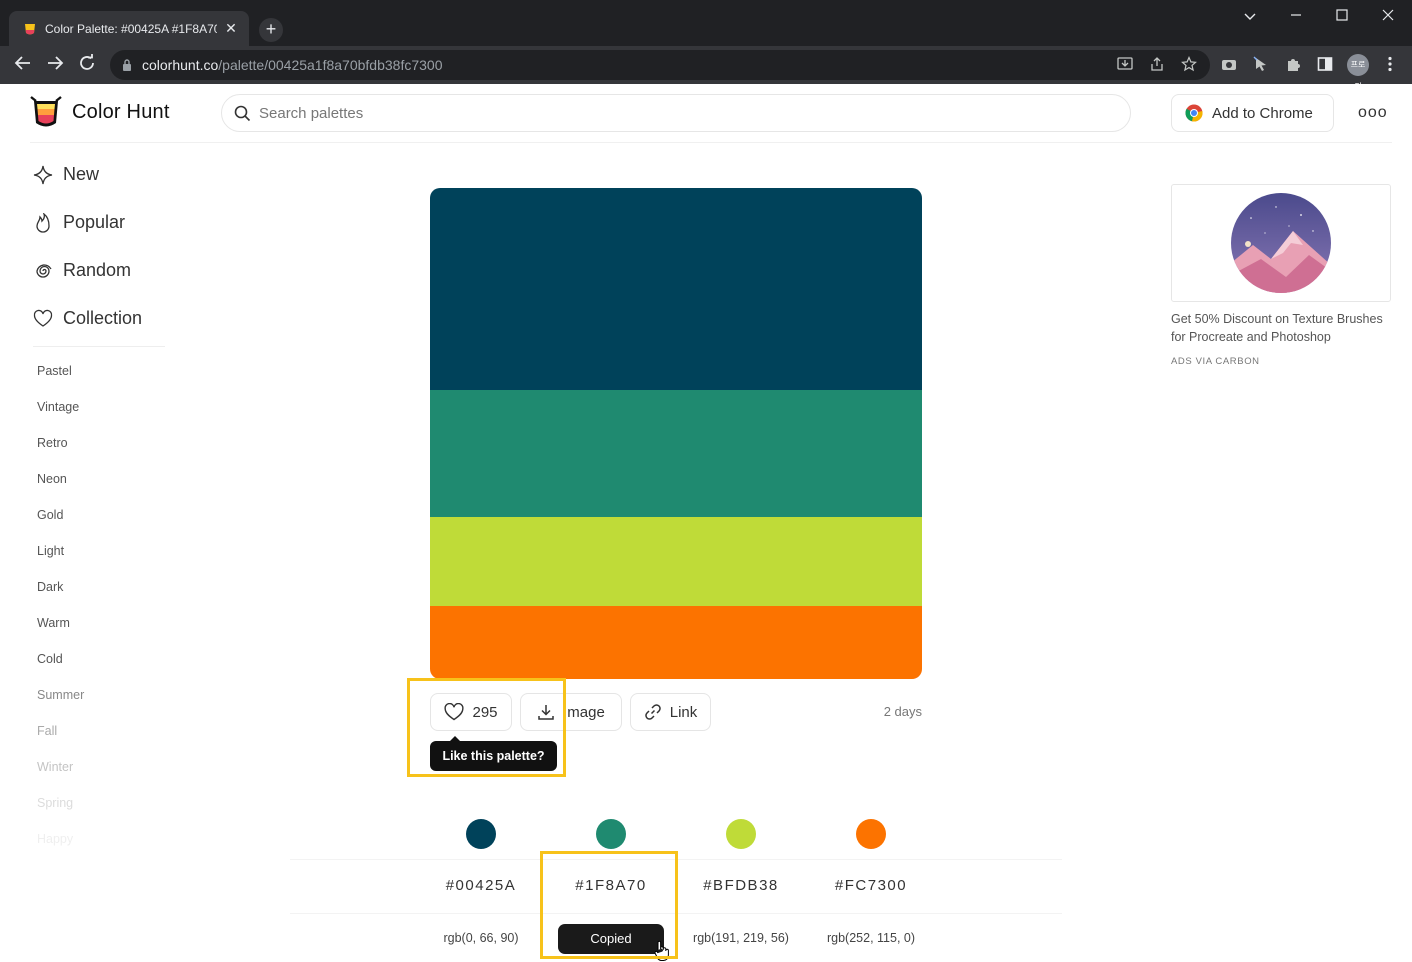 The width and height of the screenshot is (1412, 962). Describe the element at coordinates (1342, 16) in the screenshot. I see `maximize-icon` at that location.